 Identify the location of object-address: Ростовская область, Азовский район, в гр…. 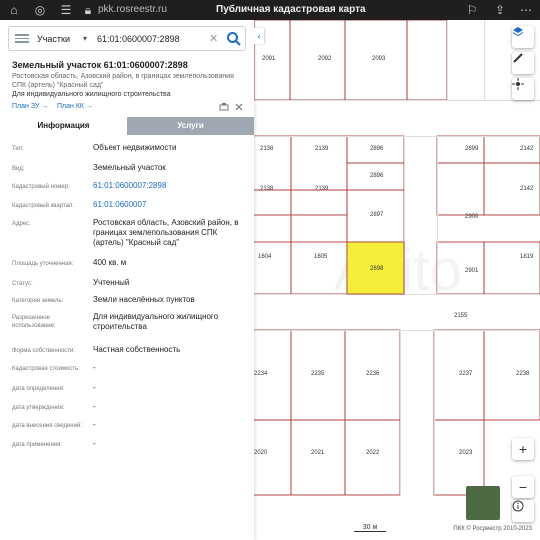
(123, 81).